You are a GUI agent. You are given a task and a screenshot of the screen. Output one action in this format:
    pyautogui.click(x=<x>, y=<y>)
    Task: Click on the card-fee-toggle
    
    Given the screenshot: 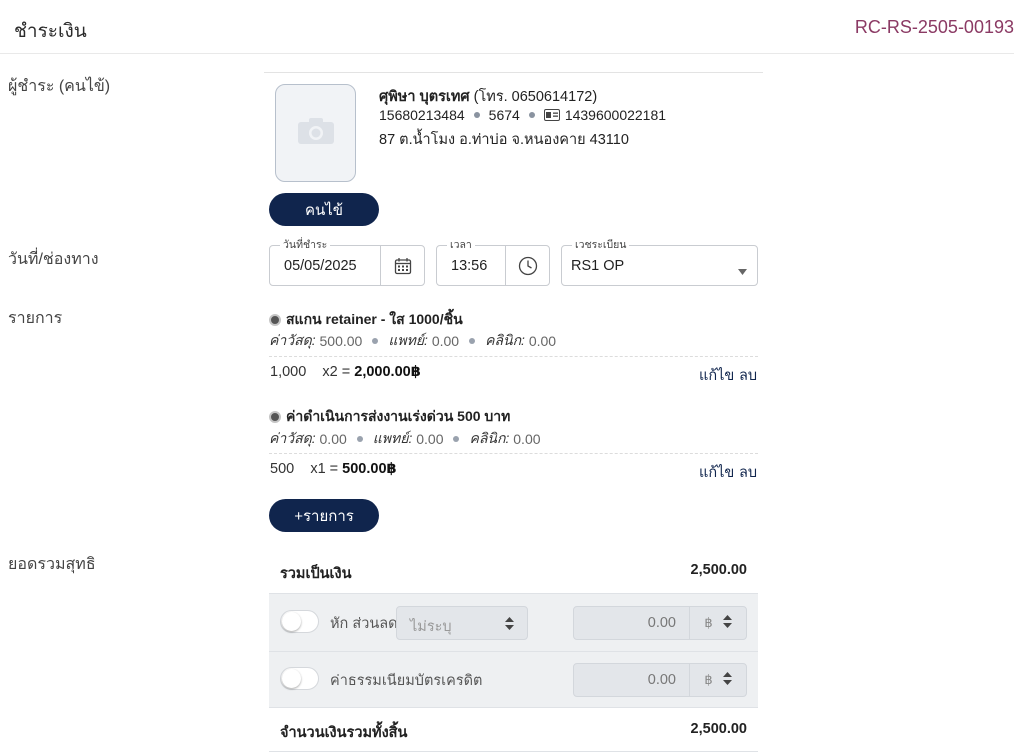 What is the action you would take?
    pyautogui.click(x=299, y=678)
    